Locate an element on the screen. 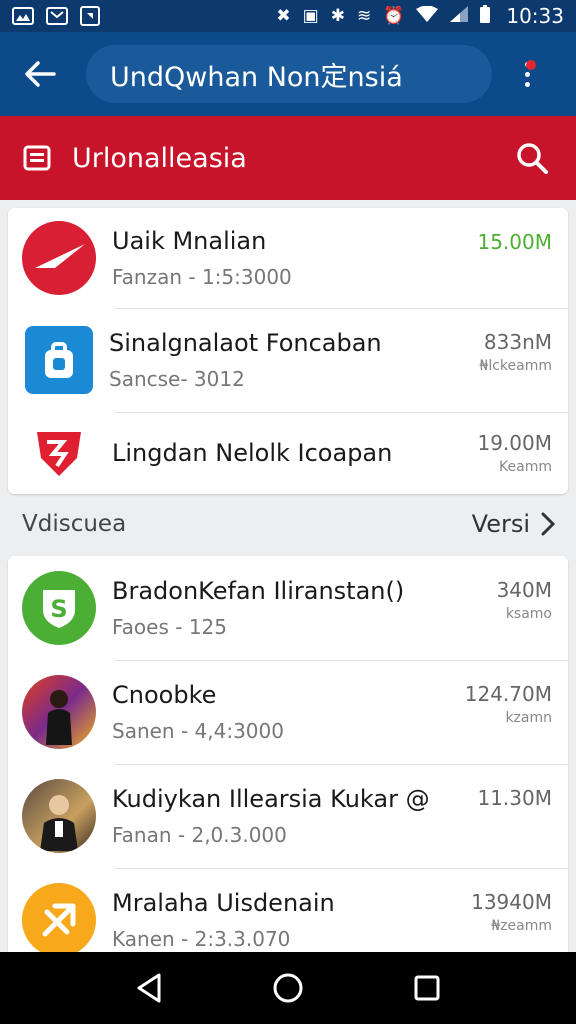 The width and height of the screenshot is (576, 1024). search-button is located at coordinates (532, 158).